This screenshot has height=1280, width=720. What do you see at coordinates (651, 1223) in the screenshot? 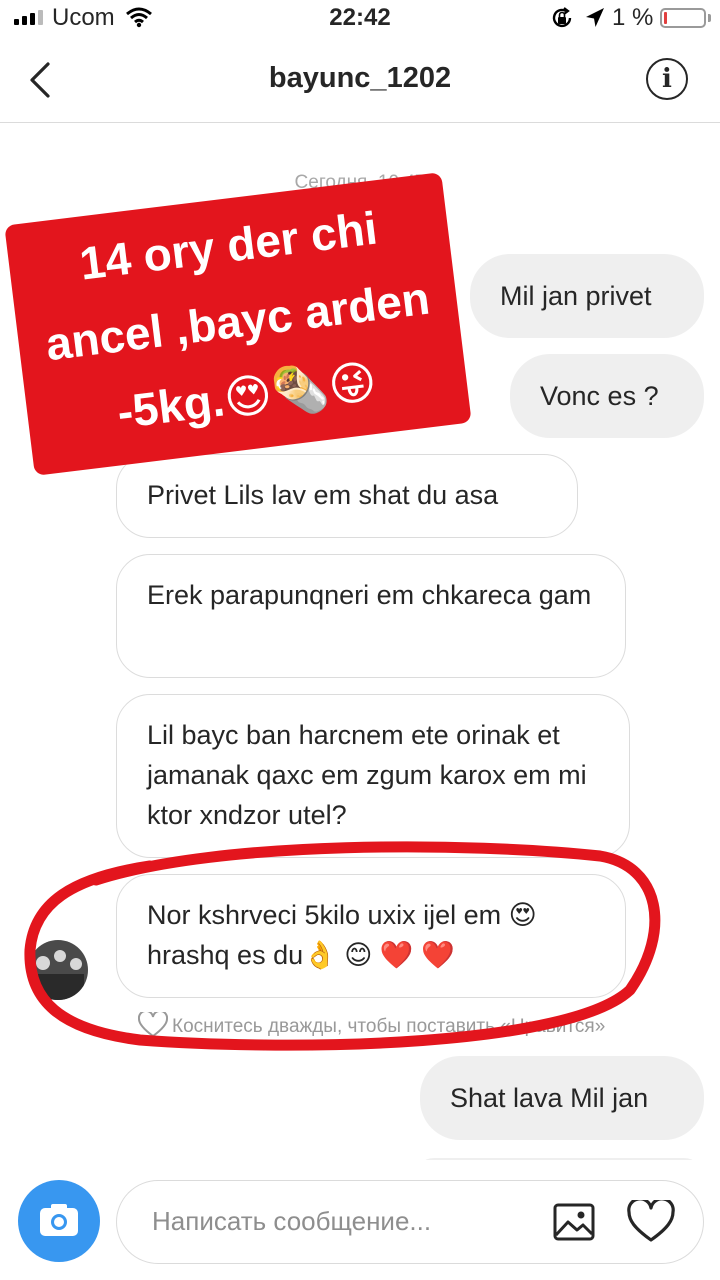
I see `heart-icon` at bounding box center [651, 1223].